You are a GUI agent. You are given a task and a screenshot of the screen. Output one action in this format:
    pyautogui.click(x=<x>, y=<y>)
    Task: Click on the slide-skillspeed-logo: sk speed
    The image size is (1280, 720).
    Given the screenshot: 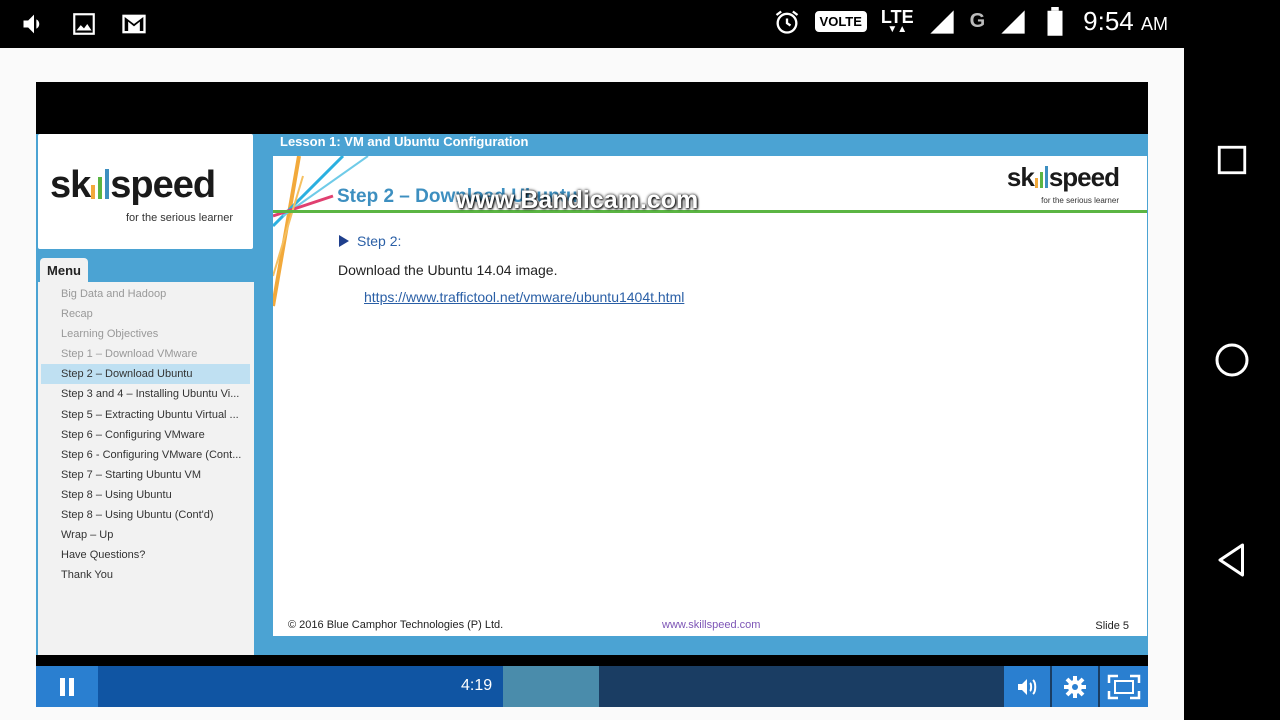 What is the action you would take?
    pyautogui.click(x=1063, y=177)
    